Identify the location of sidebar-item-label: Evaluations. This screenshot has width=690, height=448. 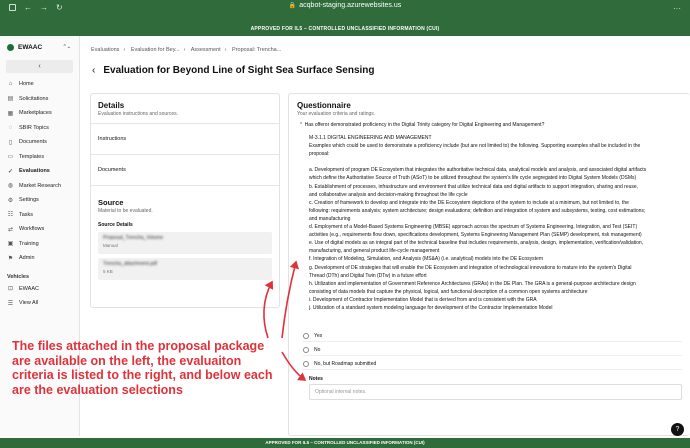
(34, 171).